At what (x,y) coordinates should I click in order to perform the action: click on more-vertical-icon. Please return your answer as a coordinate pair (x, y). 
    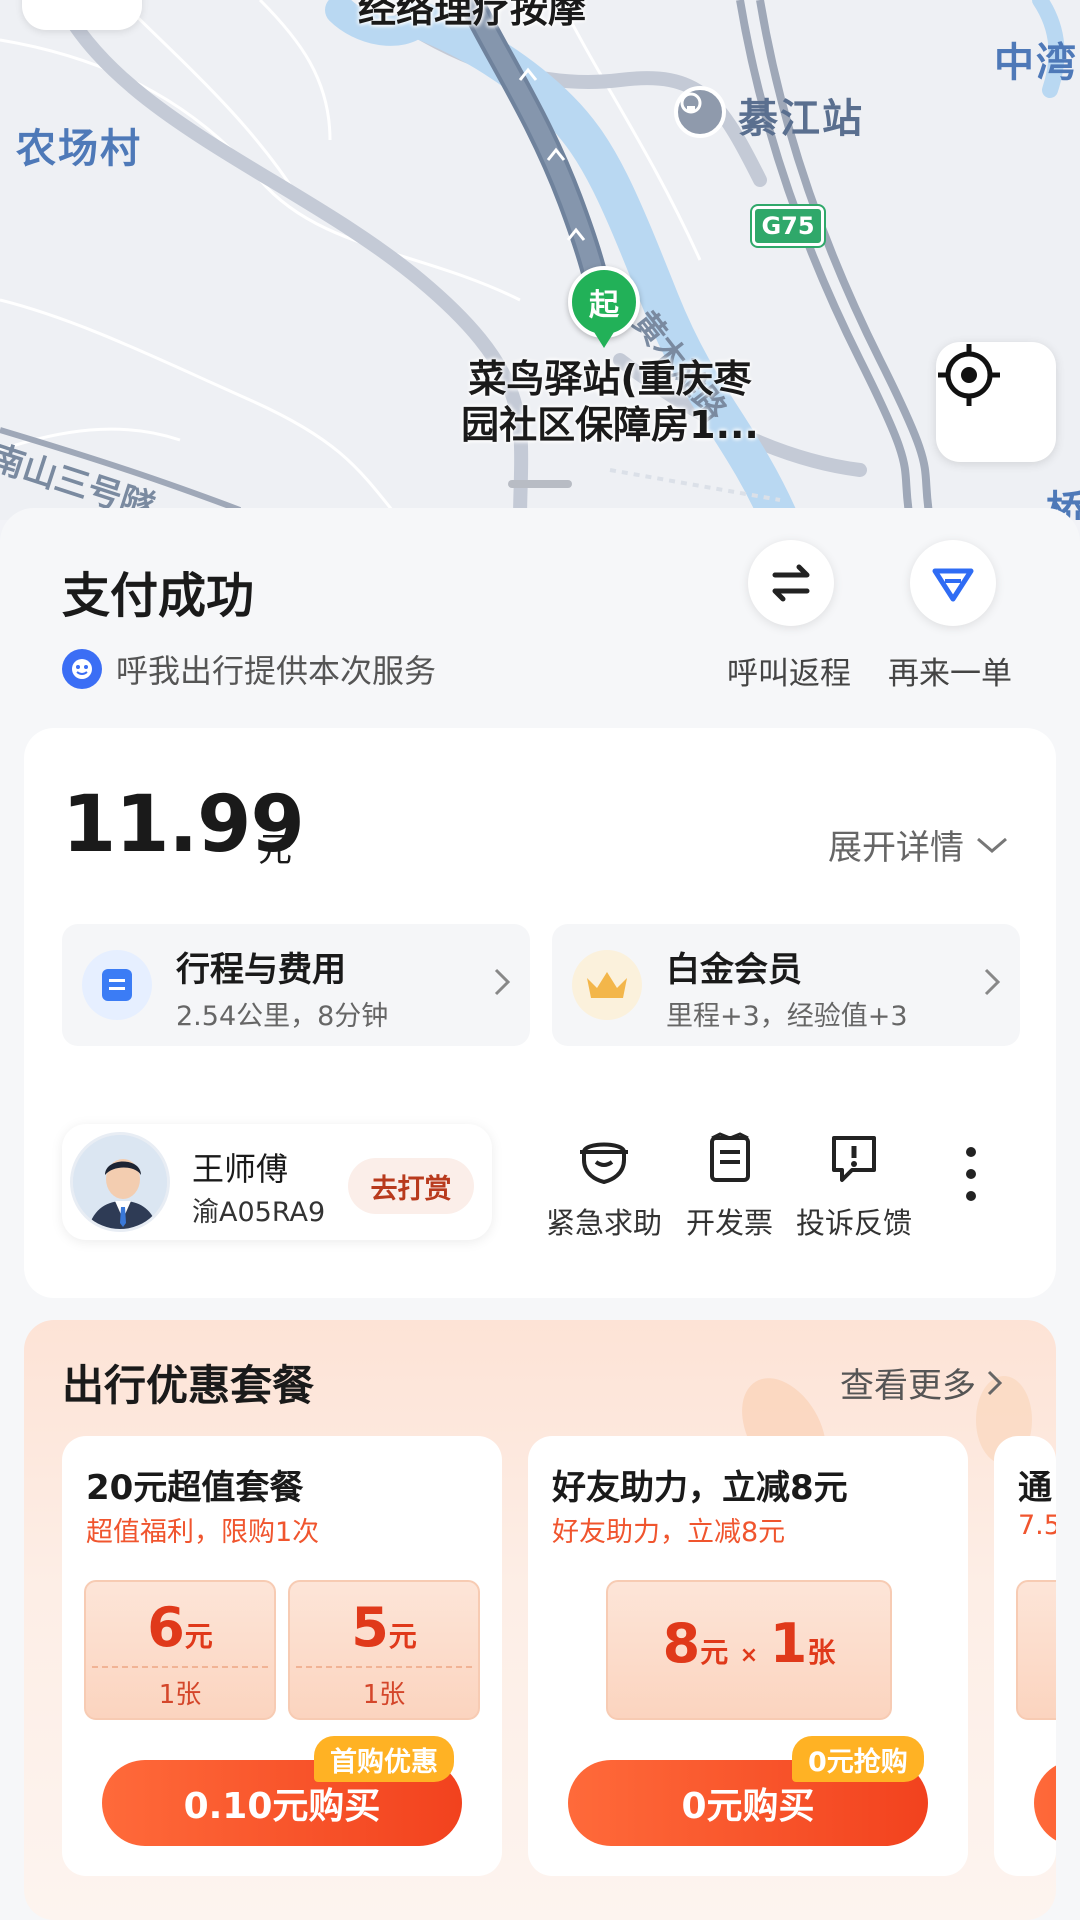
    Looking at the image, I should click on (971, 1174).